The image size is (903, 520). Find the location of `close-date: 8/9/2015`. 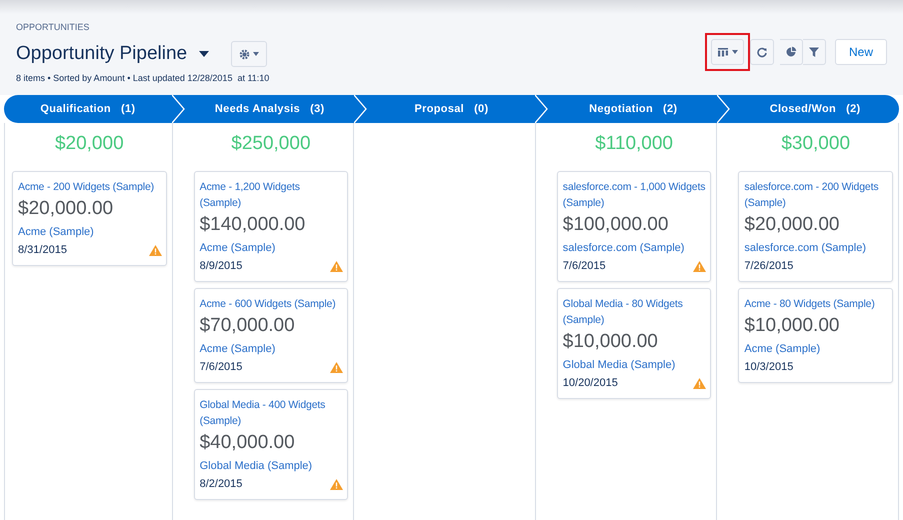

close-date: 8/9/2015 is located at coordinates (221, 266).